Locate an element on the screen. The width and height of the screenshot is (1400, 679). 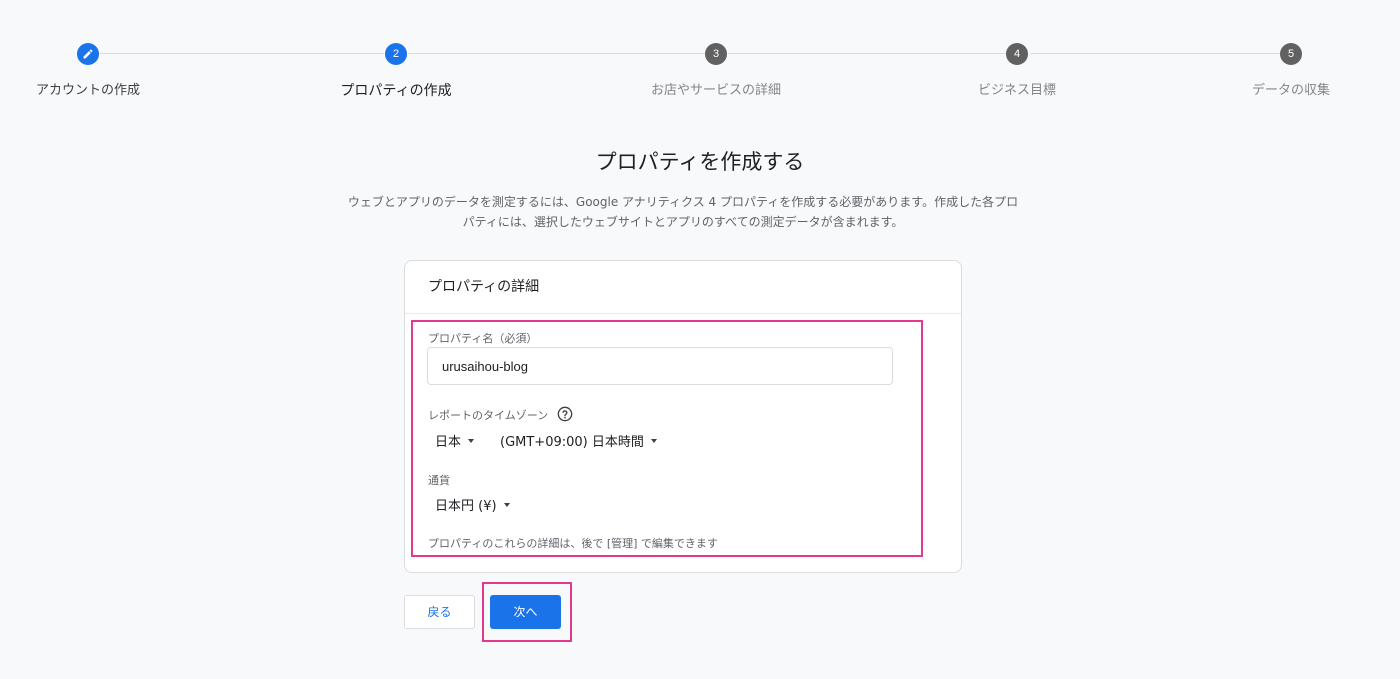
card-header: プロパティの詳細 is located at coordinates (683, 287).